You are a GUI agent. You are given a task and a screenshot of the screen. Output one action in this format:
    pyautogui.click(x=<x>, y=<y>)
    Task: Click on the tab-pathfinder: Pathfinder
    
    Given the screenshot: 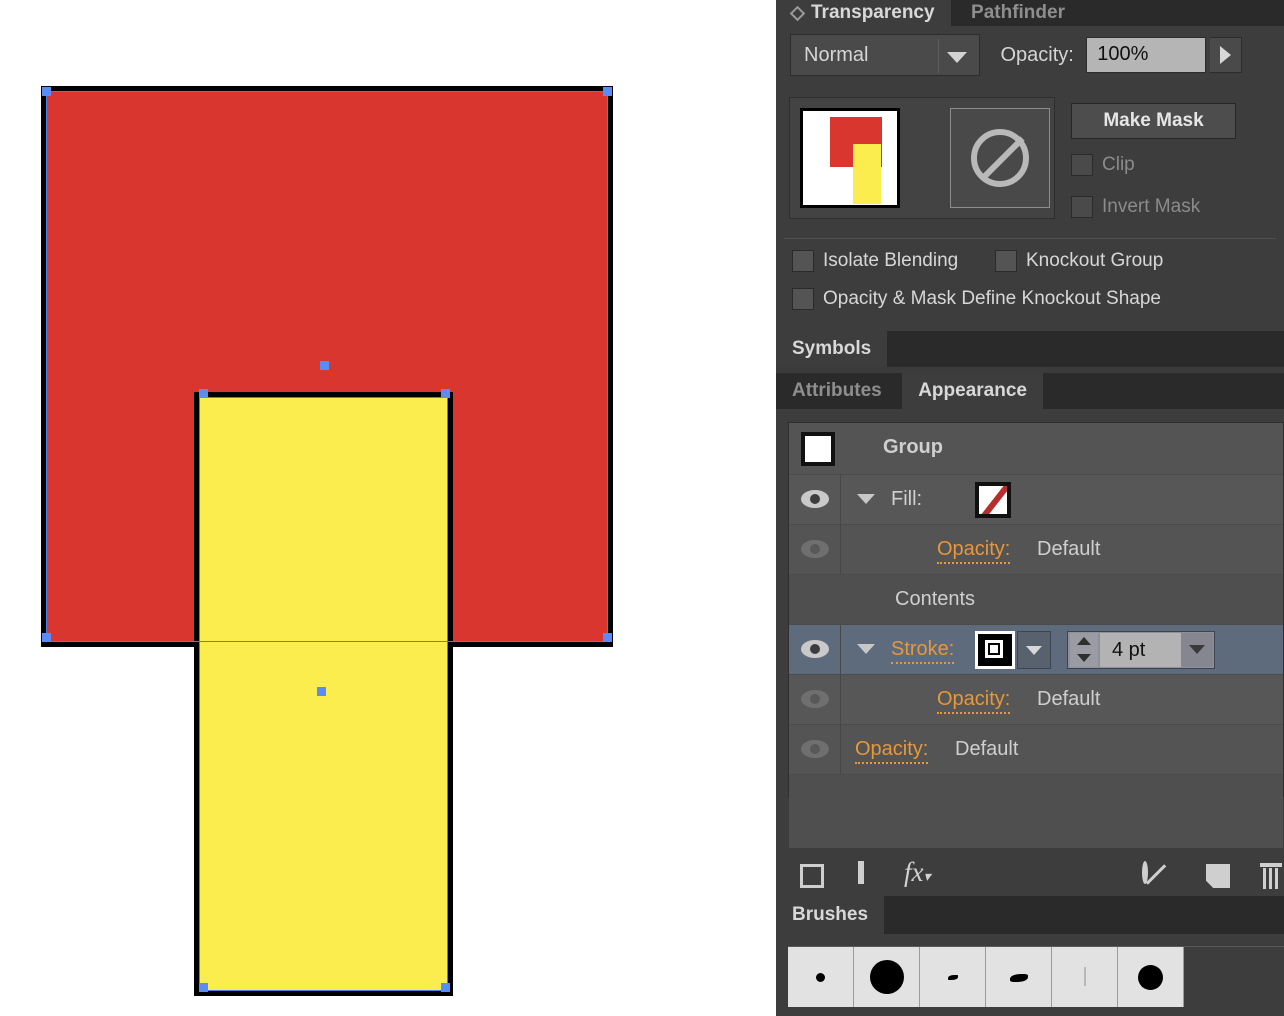 What is the action you would take?
    pyautogui.click(x=1018, y=13)
    